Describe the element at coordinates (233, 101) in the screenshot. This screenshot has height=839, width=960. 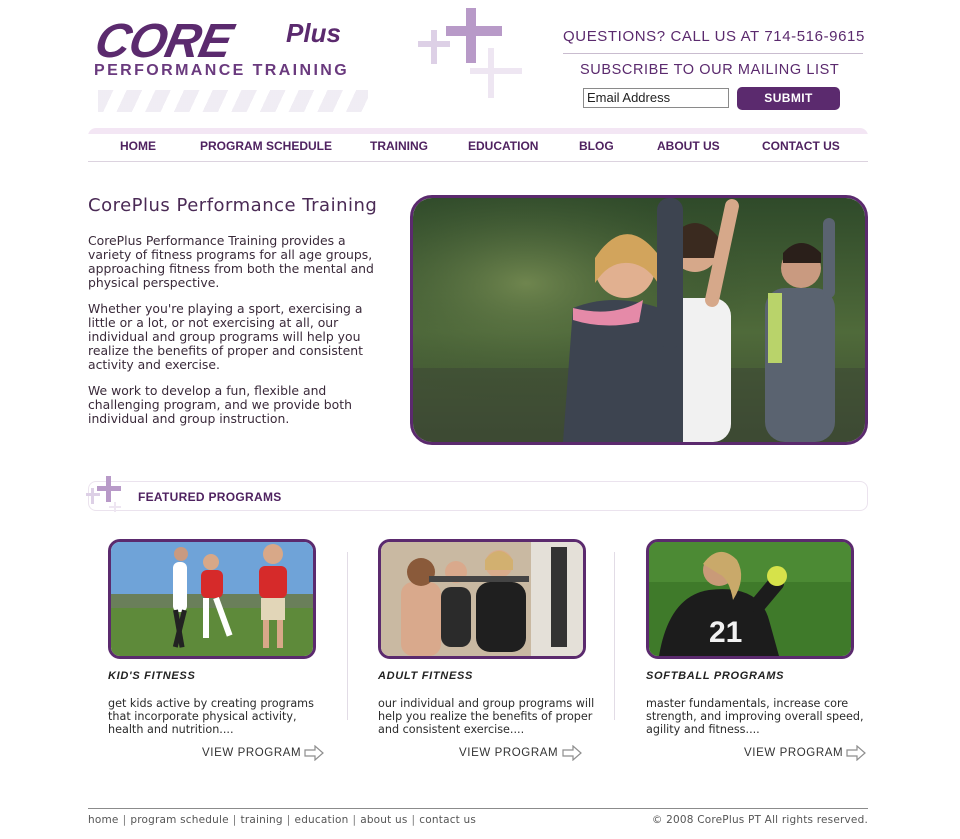
I see `logo-reflection` at that location.